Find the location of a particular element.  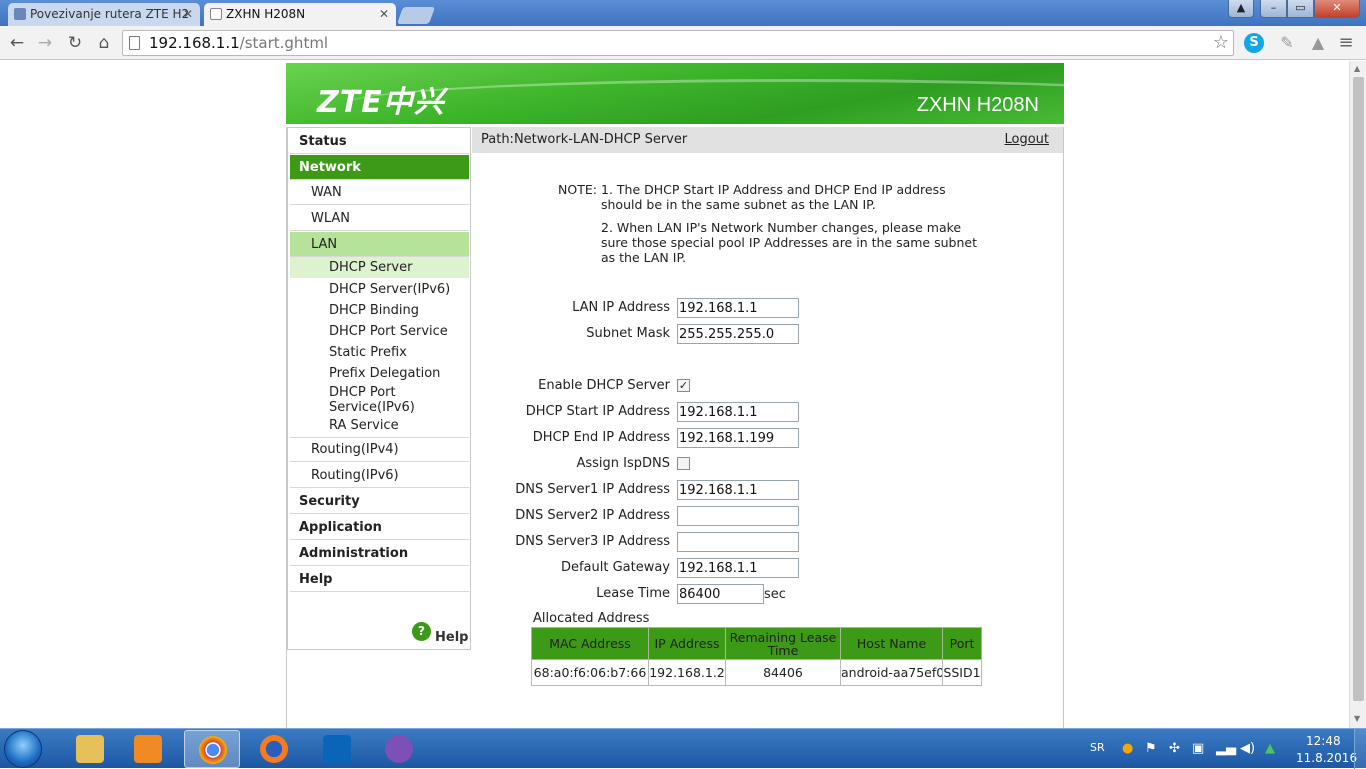

start-button is located at coordinates (23, 749).